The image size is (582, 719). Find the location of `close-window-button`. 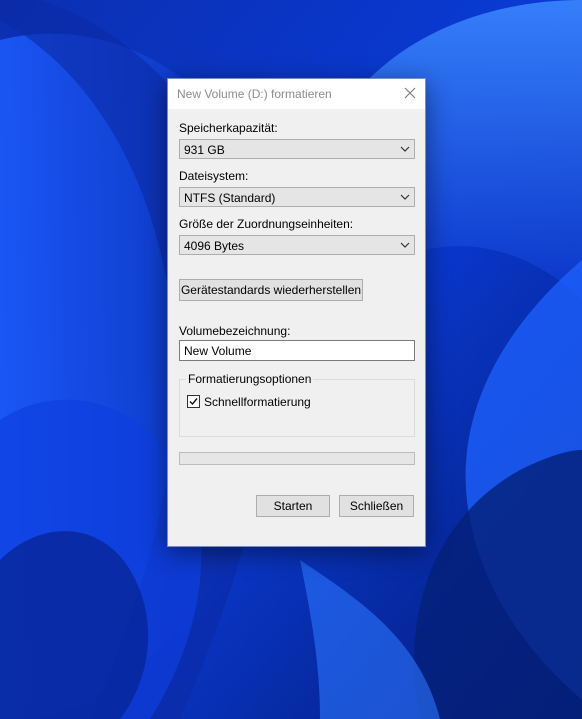

close-window-button is located at coordinates (410, 94).